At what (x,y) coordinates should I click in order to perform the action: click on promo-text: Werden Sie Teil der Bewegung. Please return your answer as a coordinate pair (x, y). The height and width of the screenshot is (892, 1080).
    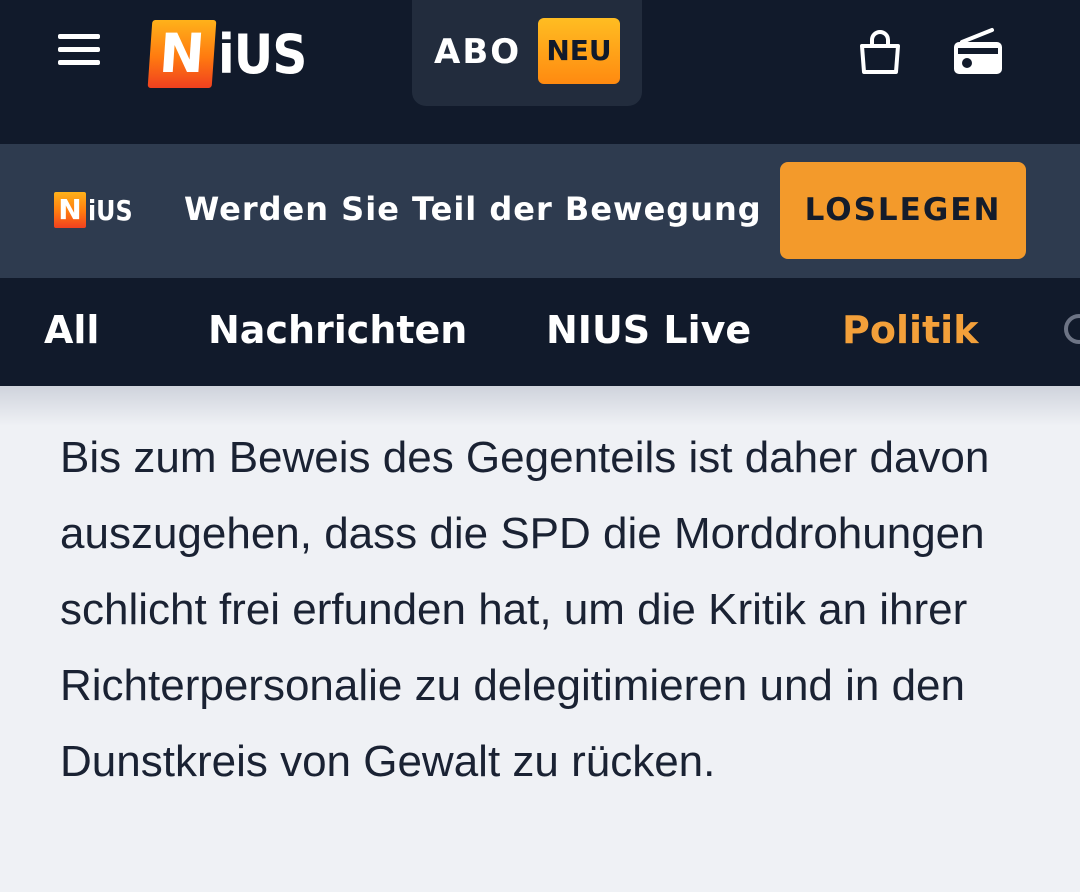
    Looking at the image, I should click on (473, 209).